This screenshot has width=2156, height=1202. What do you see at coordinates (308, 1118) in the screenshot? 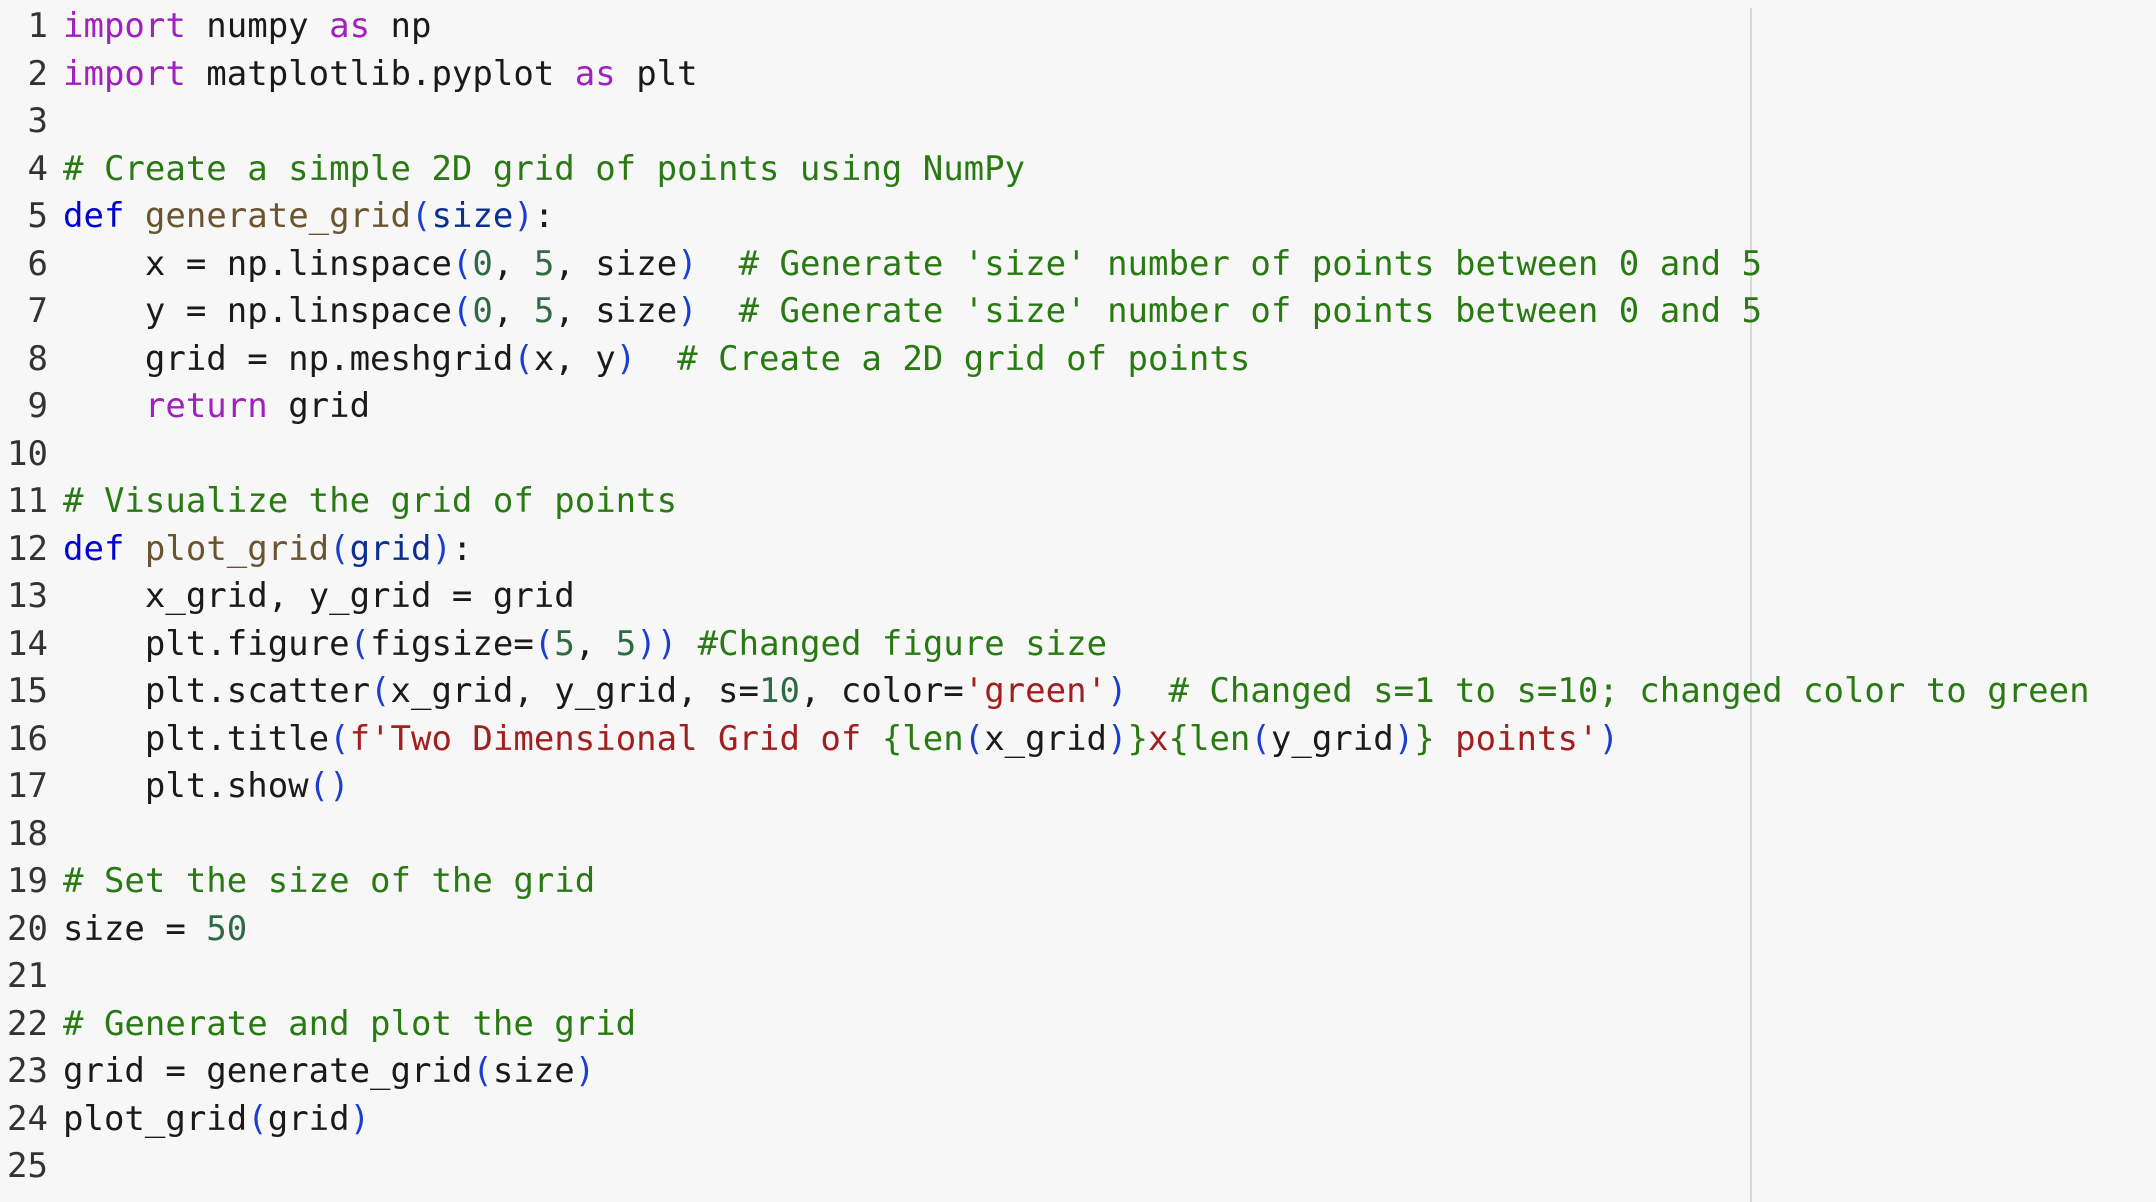
I see `code-token: grid` at bounding box center [308, 1118].